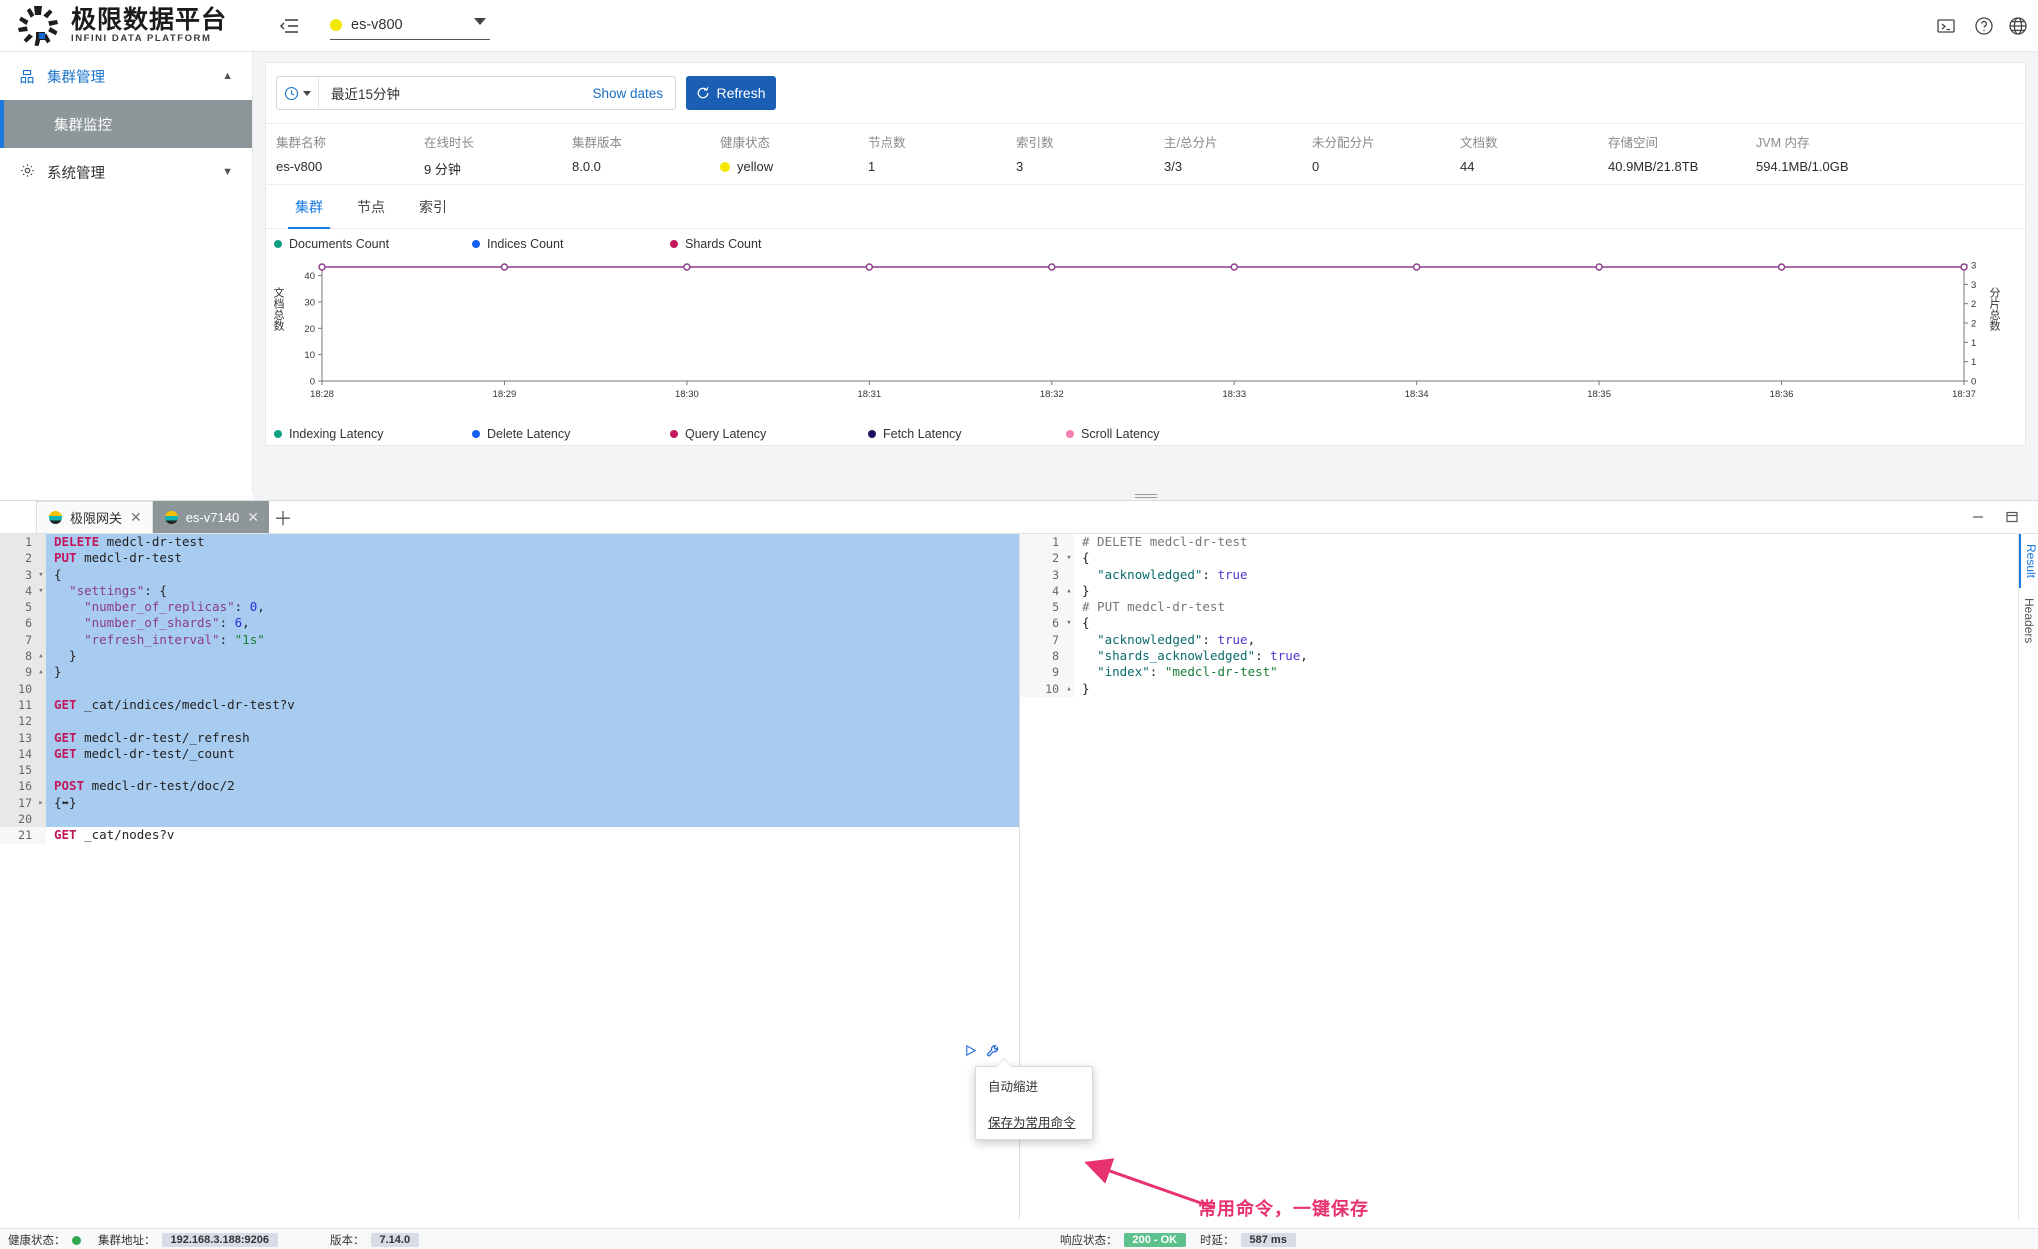 Image resolution: width=2038 pixels, height=1249 pixels. Describe the element at coordinates (509, 786) in the screenshot. I see `code-line: 16 POST medcl-dr-test/doc/2` at that location.